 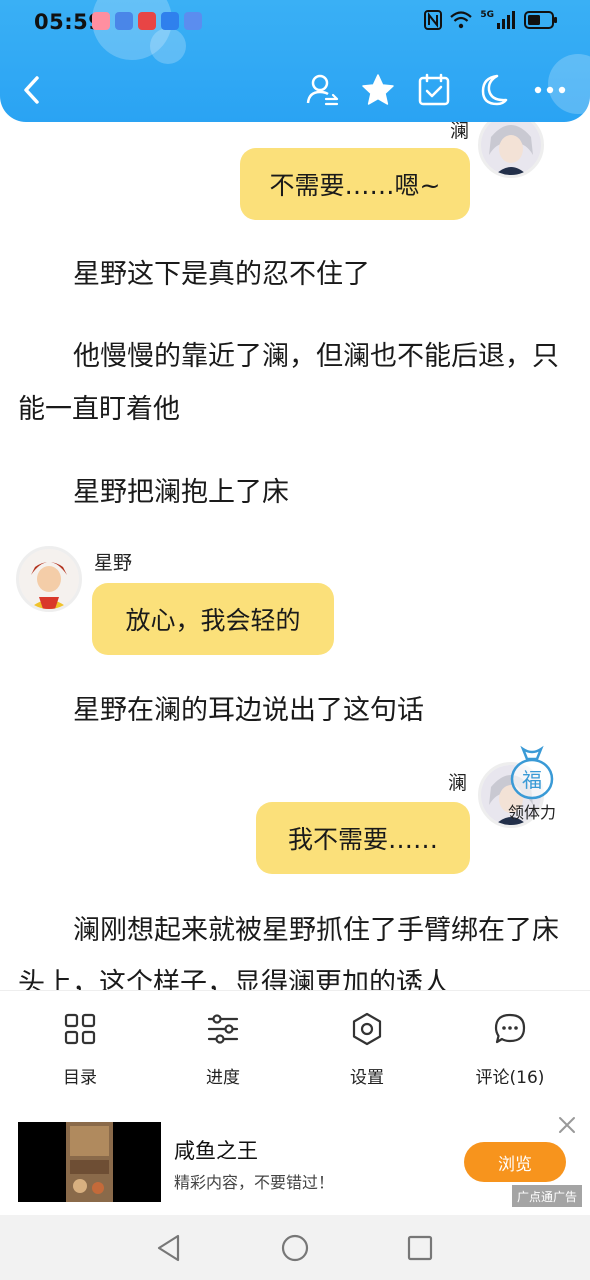 I want to click on more-button, so click(x=550, y=90).